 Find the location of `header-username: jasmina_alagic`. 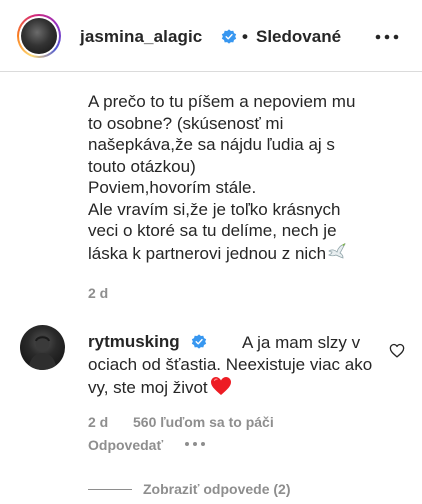

header-username: jasmina_alagic is located at coordinates (141, 37).